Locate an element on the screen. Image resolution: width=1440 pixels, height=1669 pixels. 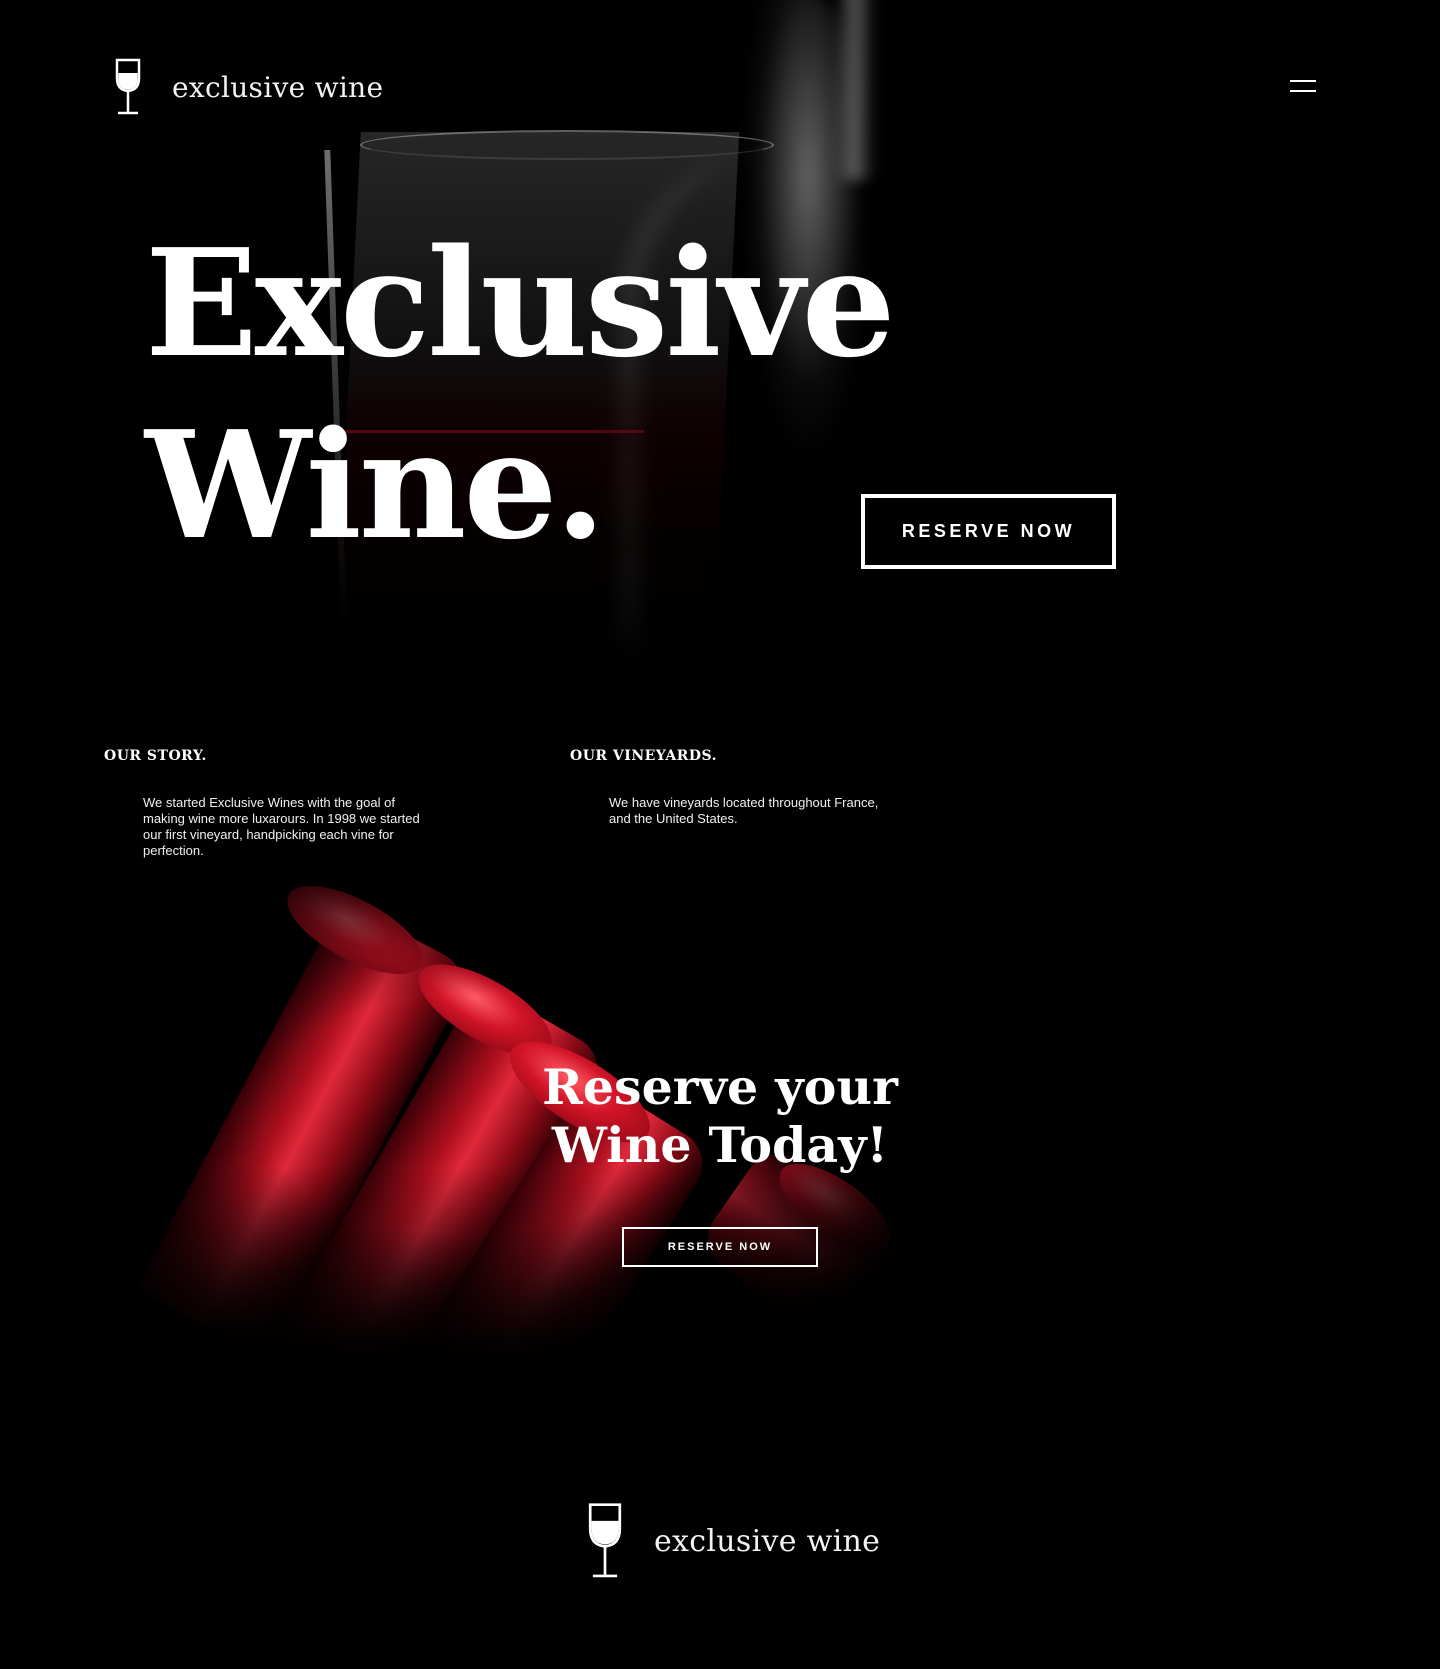
our-story-heading: OUR STORY. is located at coordinates (155, 756).